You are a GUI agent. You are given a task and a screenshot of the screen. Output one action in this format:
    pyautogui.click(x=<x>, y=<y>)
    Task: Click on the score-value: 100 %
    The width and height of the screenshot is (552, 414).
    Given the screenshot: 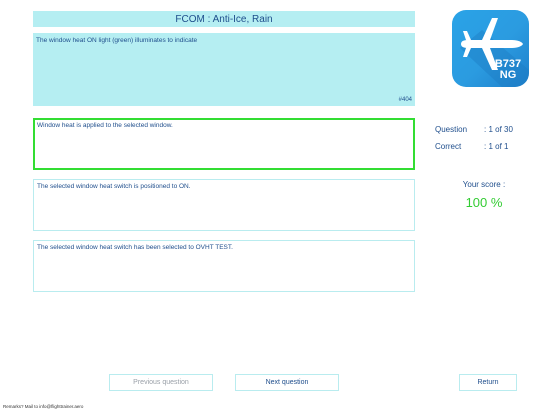 What is the action you would take?
    pyautogui.click(x=484, y=202)
    